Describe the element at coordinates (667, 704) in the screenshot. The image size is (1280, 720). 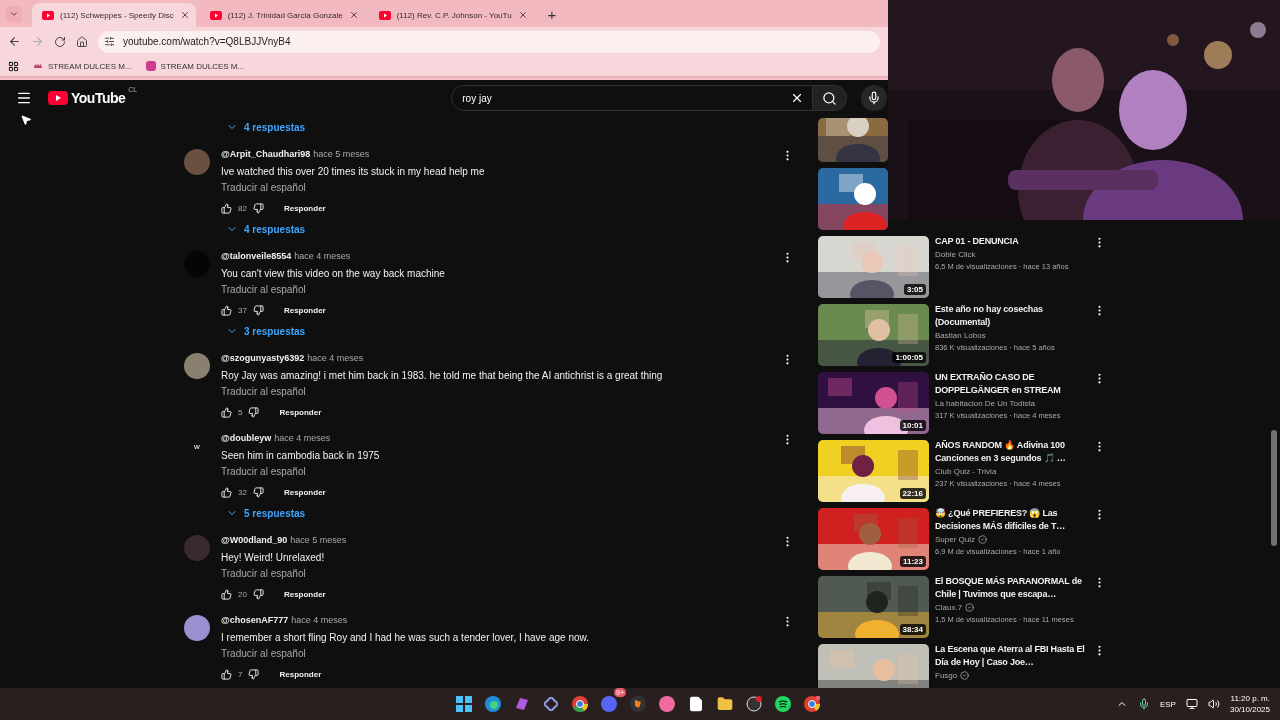
I see `round-app-icon` at that location.